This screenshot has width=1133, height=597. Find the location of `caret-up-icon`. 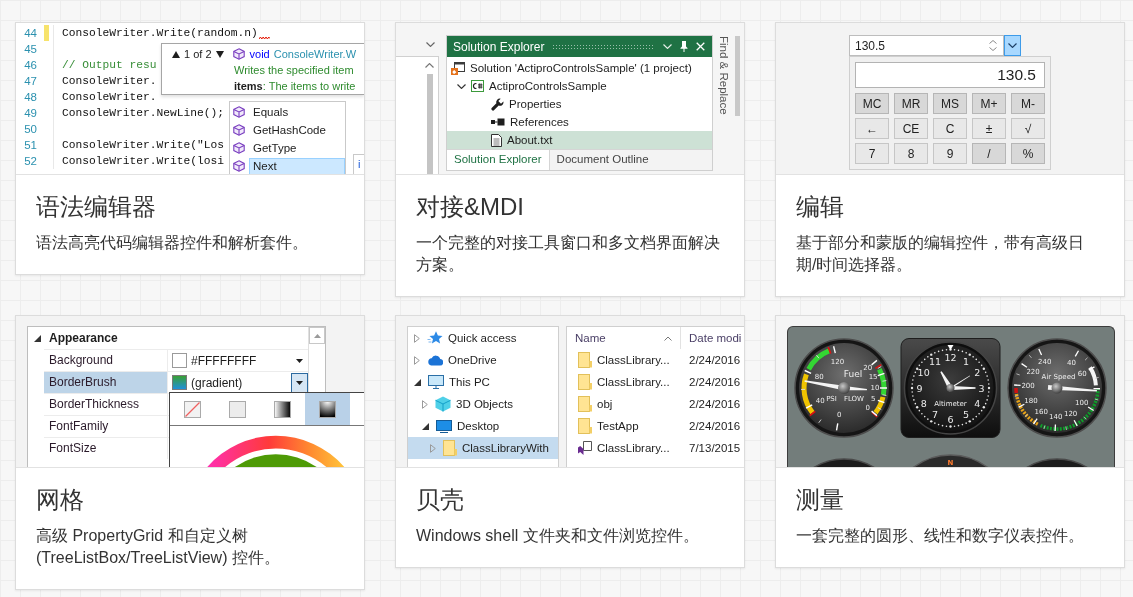

caret-up-icon is located at coordinates (317, 335).